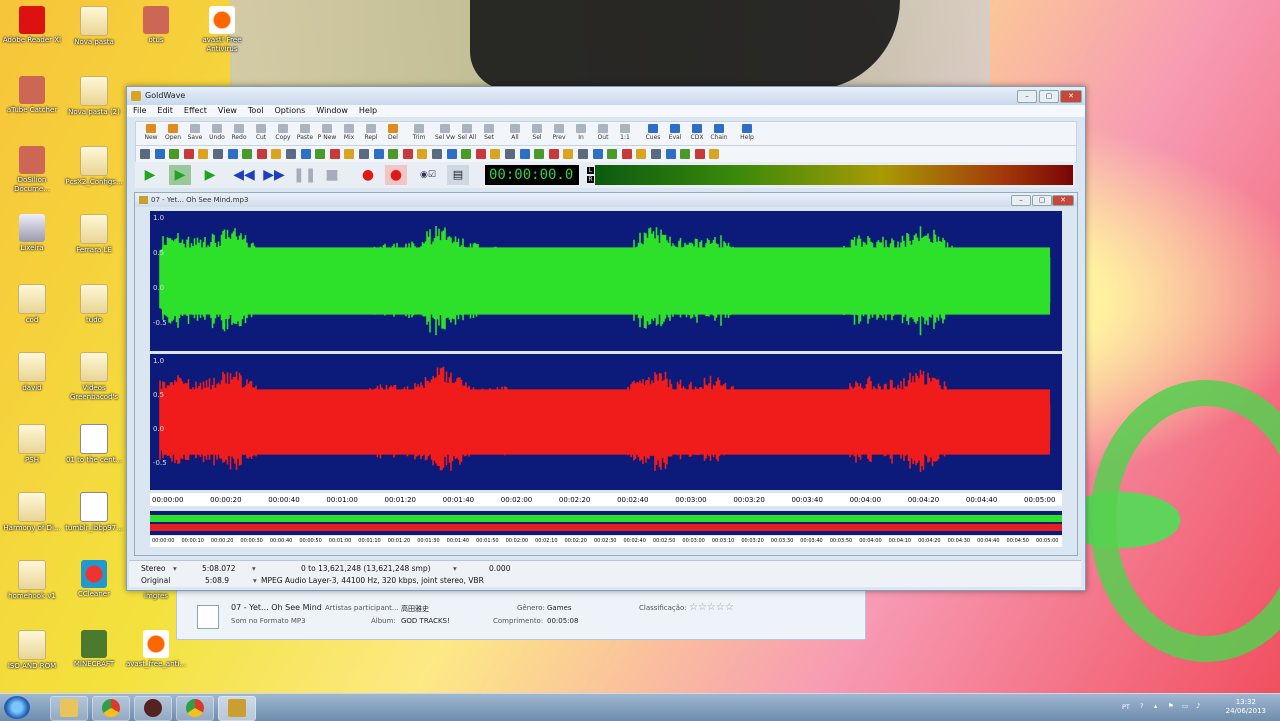  I want to click on toolbar-button: Help, so click(747, 133).